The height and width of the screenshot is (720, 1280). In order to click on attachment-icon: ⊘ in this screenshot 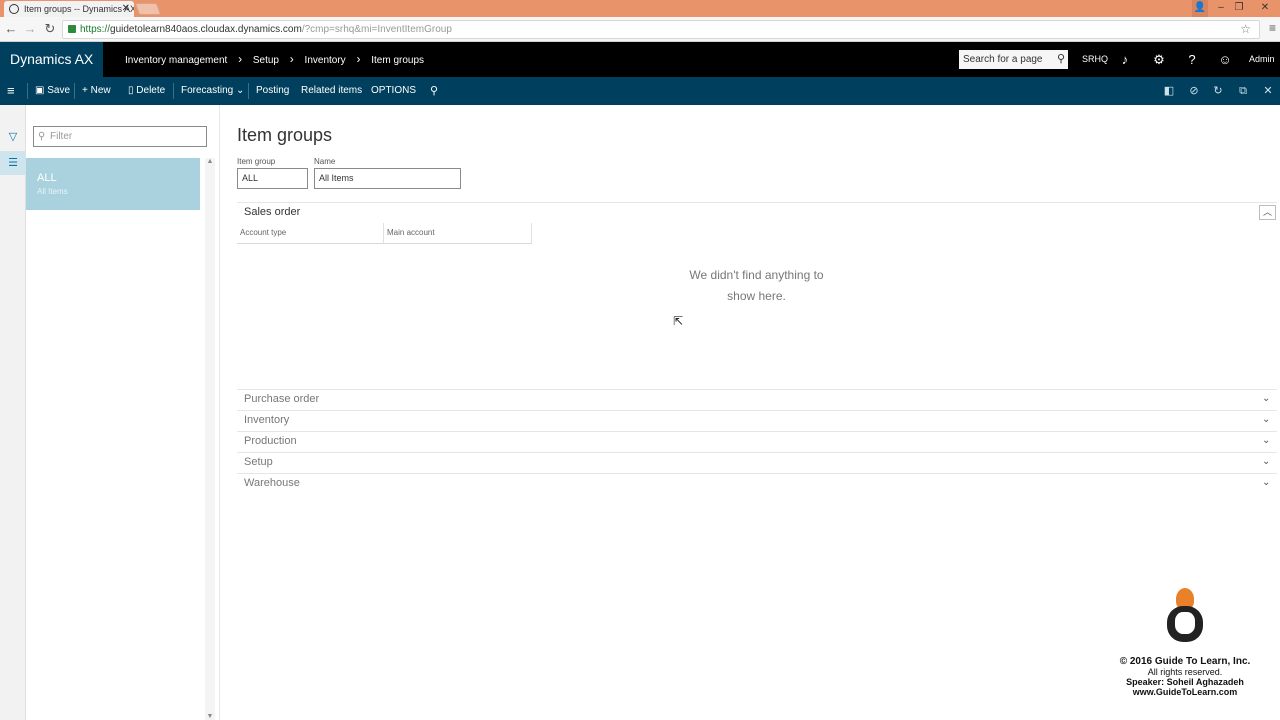, I will do `click(1194, 91)`.